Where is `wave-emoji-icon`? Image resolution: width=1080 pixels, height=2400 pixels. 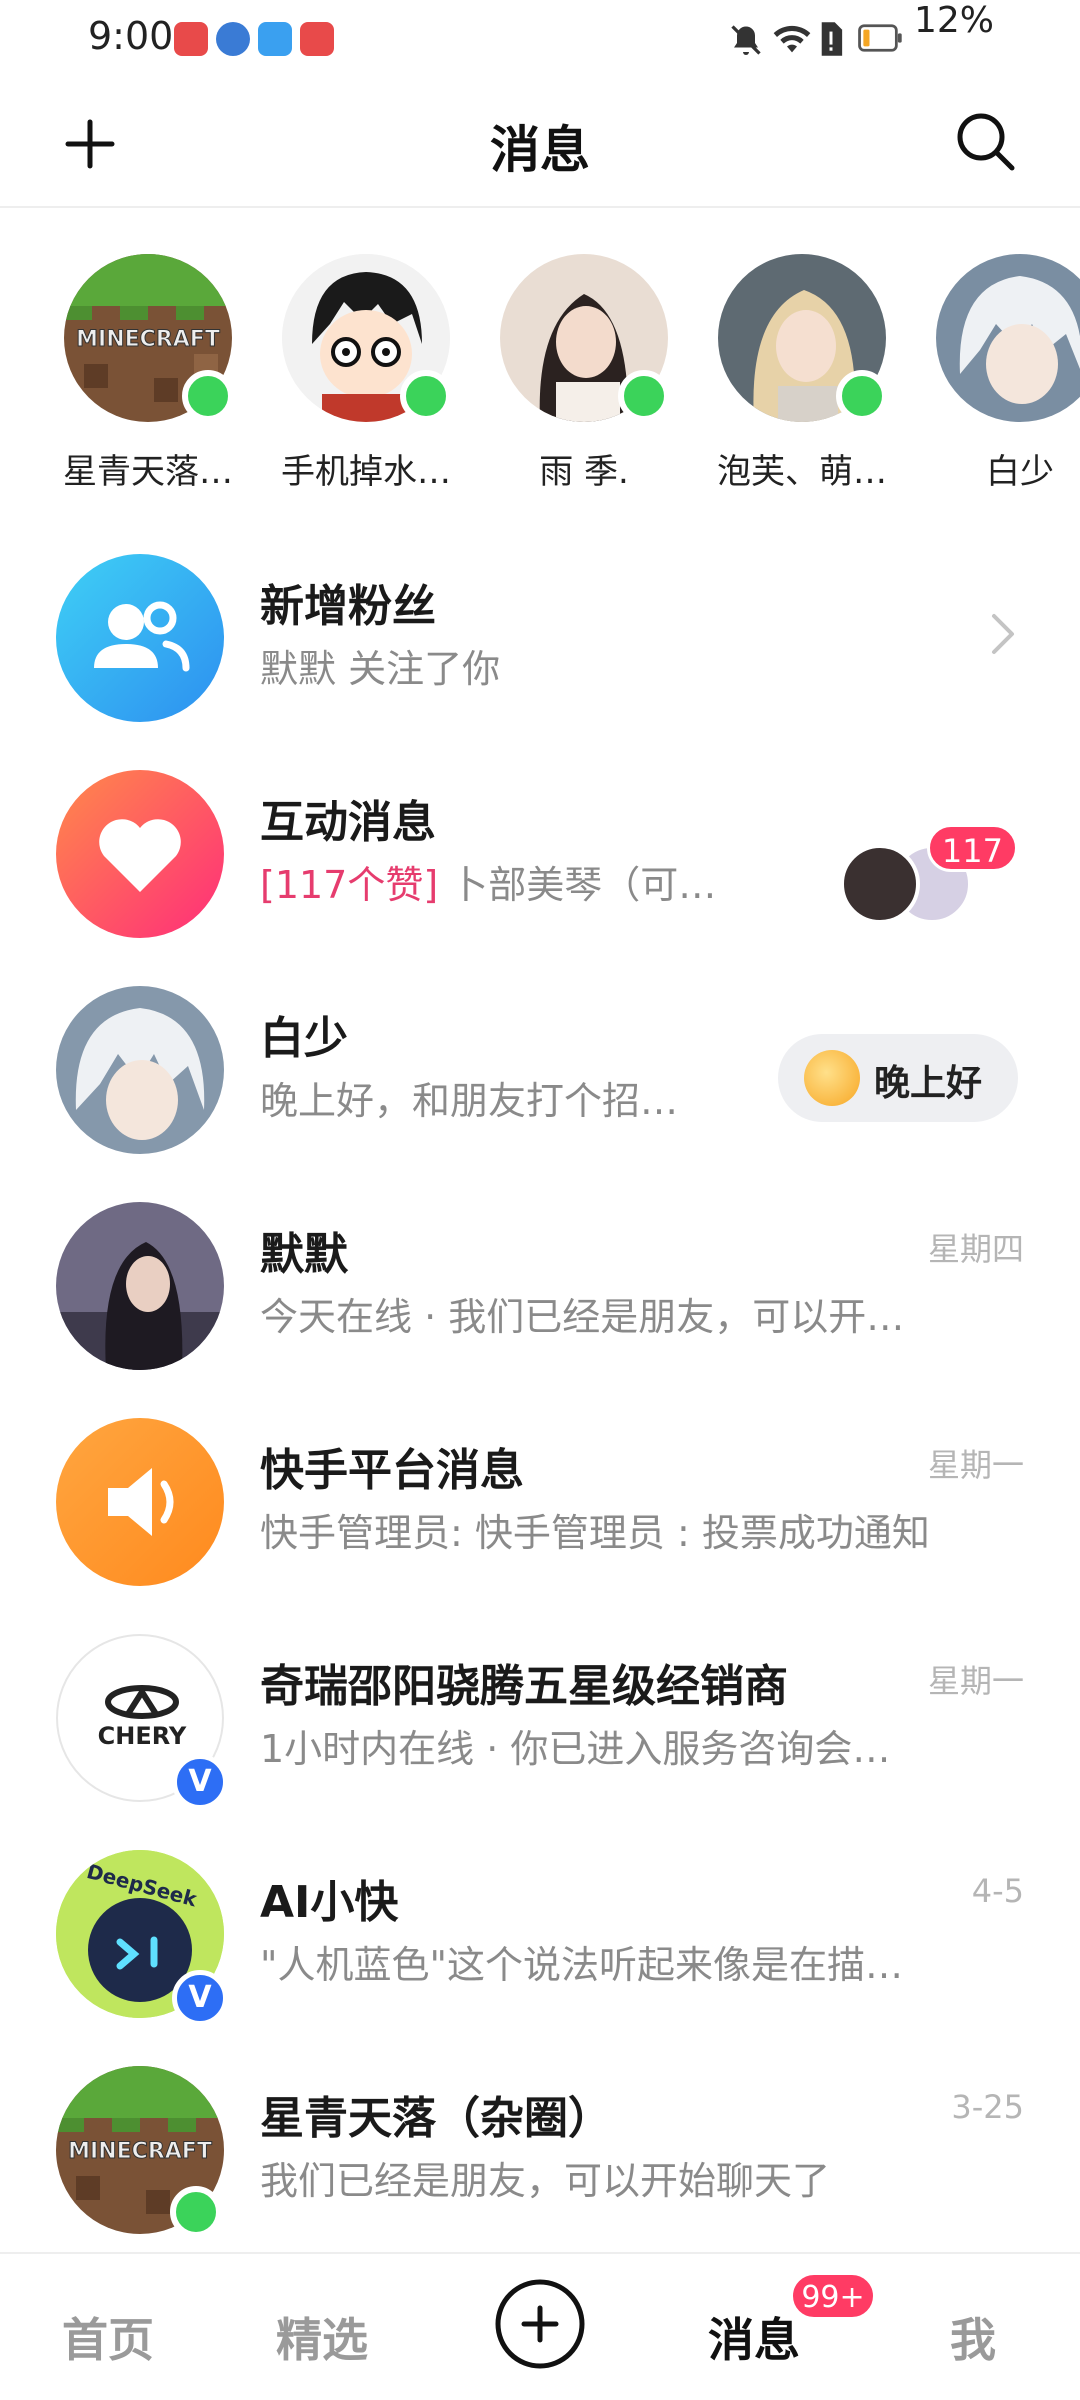 wave-emoji-icon is located at coordinates (832, 1078).